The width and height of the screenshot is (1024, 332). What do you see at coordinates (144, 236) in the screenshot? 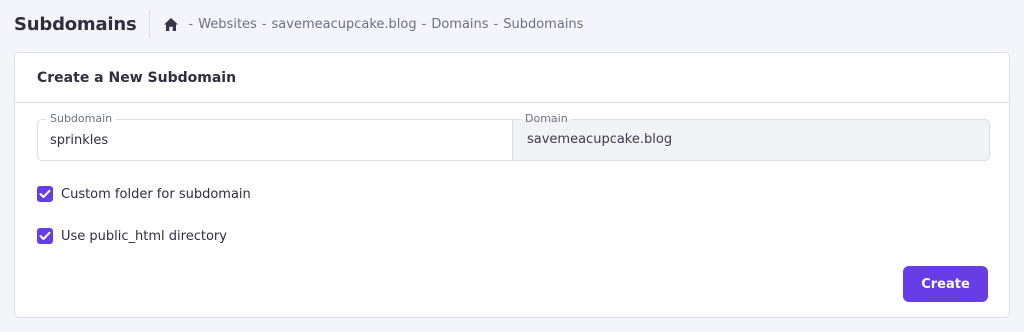
I see `public-html-label: Use public_html directory` at bounding box center [144, 236].